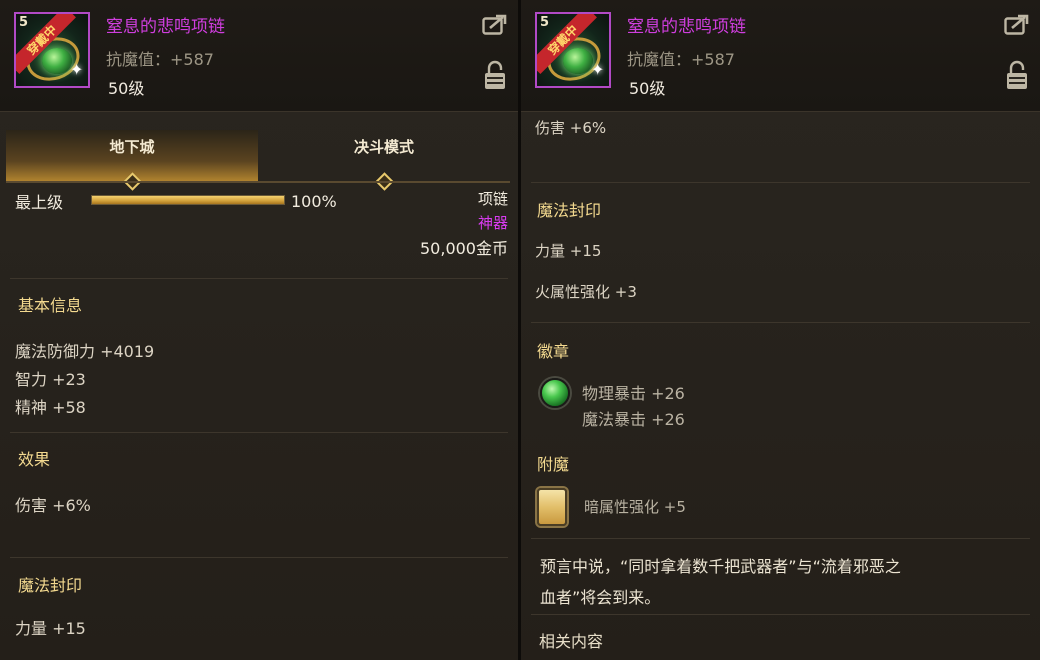 The width and height of the screenshot is (1040, 660). Describe the element at coordinates (552, 507) in the screenshot. I see `enchant-card-icon` at that location.